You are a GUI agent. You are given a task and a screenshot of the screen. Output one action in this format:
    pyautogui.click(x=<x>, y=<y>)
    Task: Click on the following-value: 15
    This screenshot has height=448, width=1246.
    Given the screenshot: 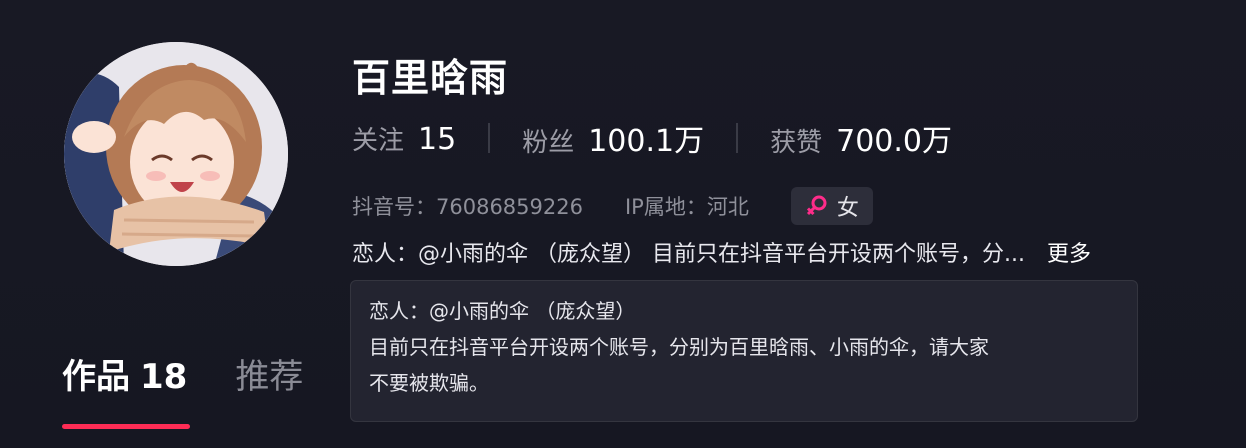 What is the action you would take?
    pyautogui.click(x=437, y=139)
    